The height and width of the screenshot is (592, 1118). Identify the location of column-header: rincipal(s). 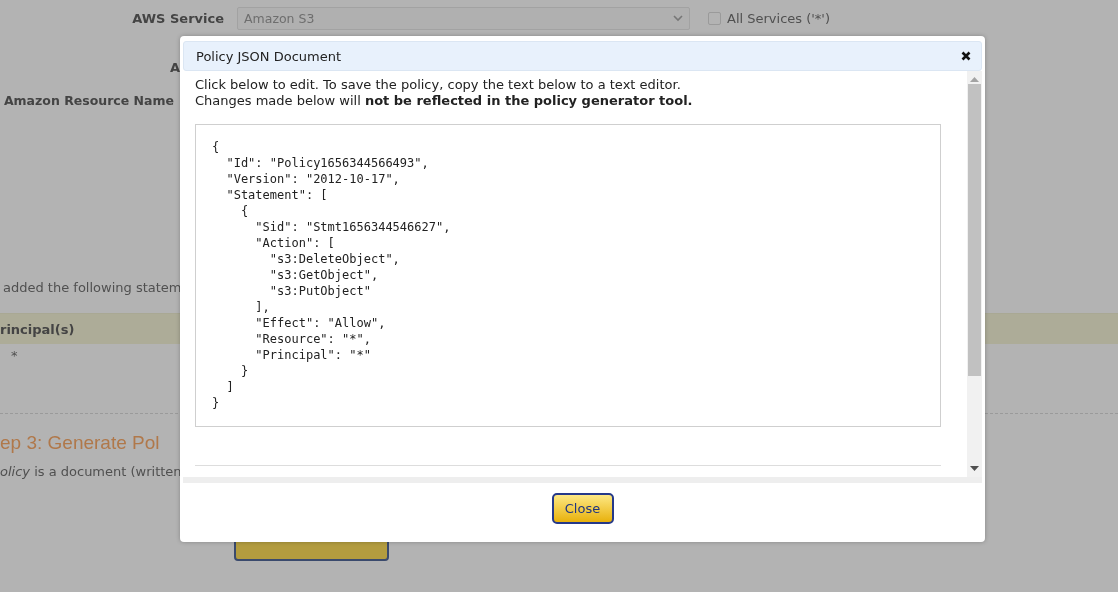
(37, 329).